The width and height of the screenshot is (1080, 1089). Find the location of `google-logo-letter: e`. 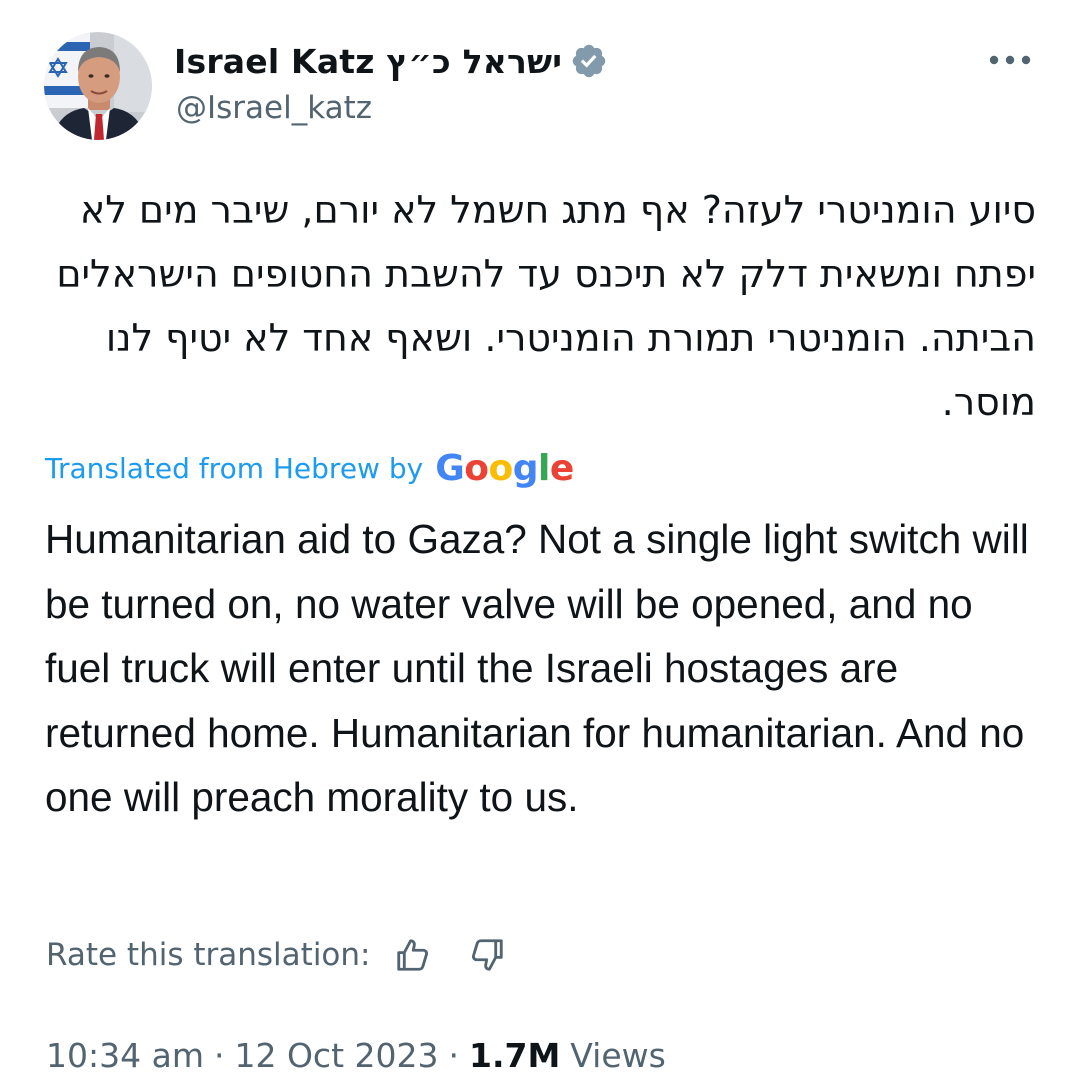

google-logo-letter: e is located at coordinates (561, 468).